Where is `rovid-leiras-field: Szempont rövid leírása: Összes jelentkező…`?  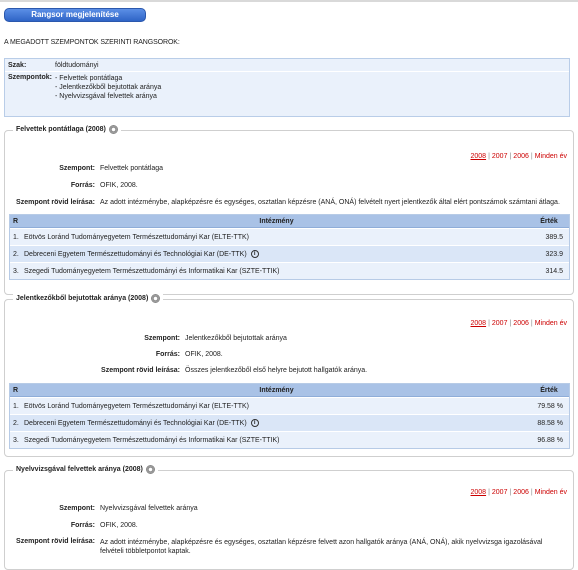 rovid-leiras-field: Szempont rövid leírása: Összes jelentkező… is located at coordinates (234, 370).